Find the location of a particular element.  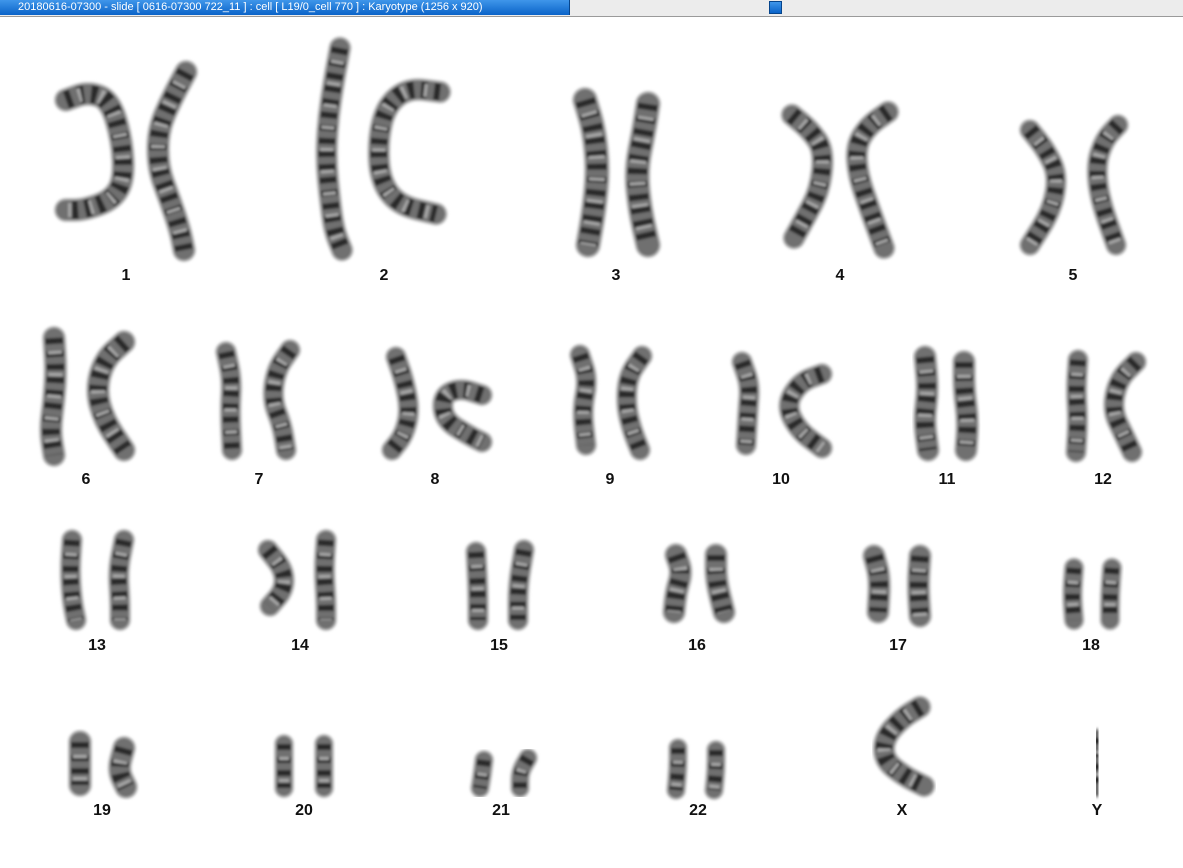

chromosome-label-10: 10 is located at coordinates (781, 479).